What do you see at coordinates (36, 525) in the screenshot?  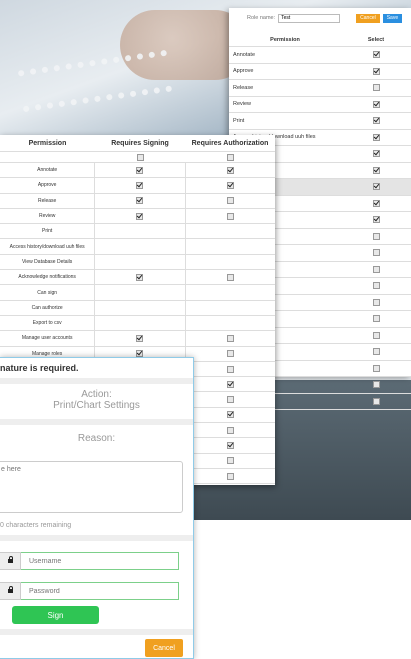 I see `characters-remaining: 0 characters remaining` at bounding box center [36, 525].